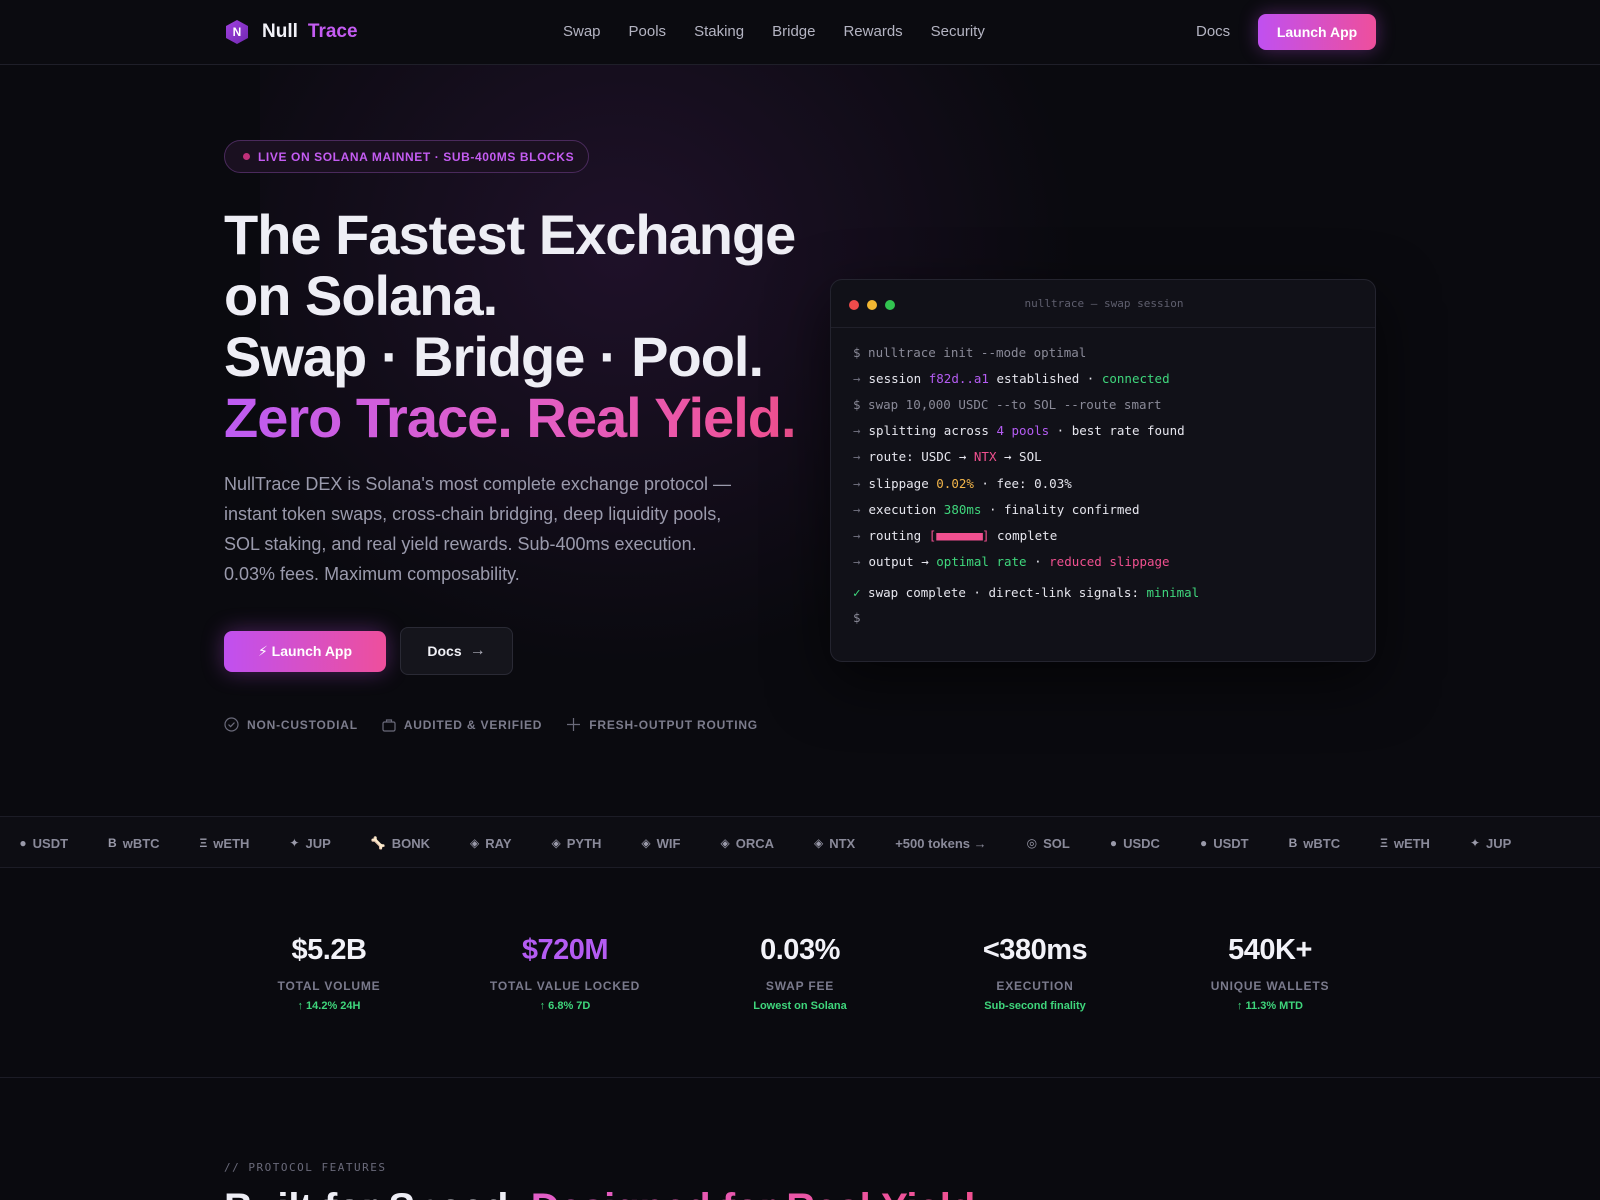 The width and height of the screenshot is (1600, 1200). I want to click on ticker-token: +500 tokens →, so click(940, 843).